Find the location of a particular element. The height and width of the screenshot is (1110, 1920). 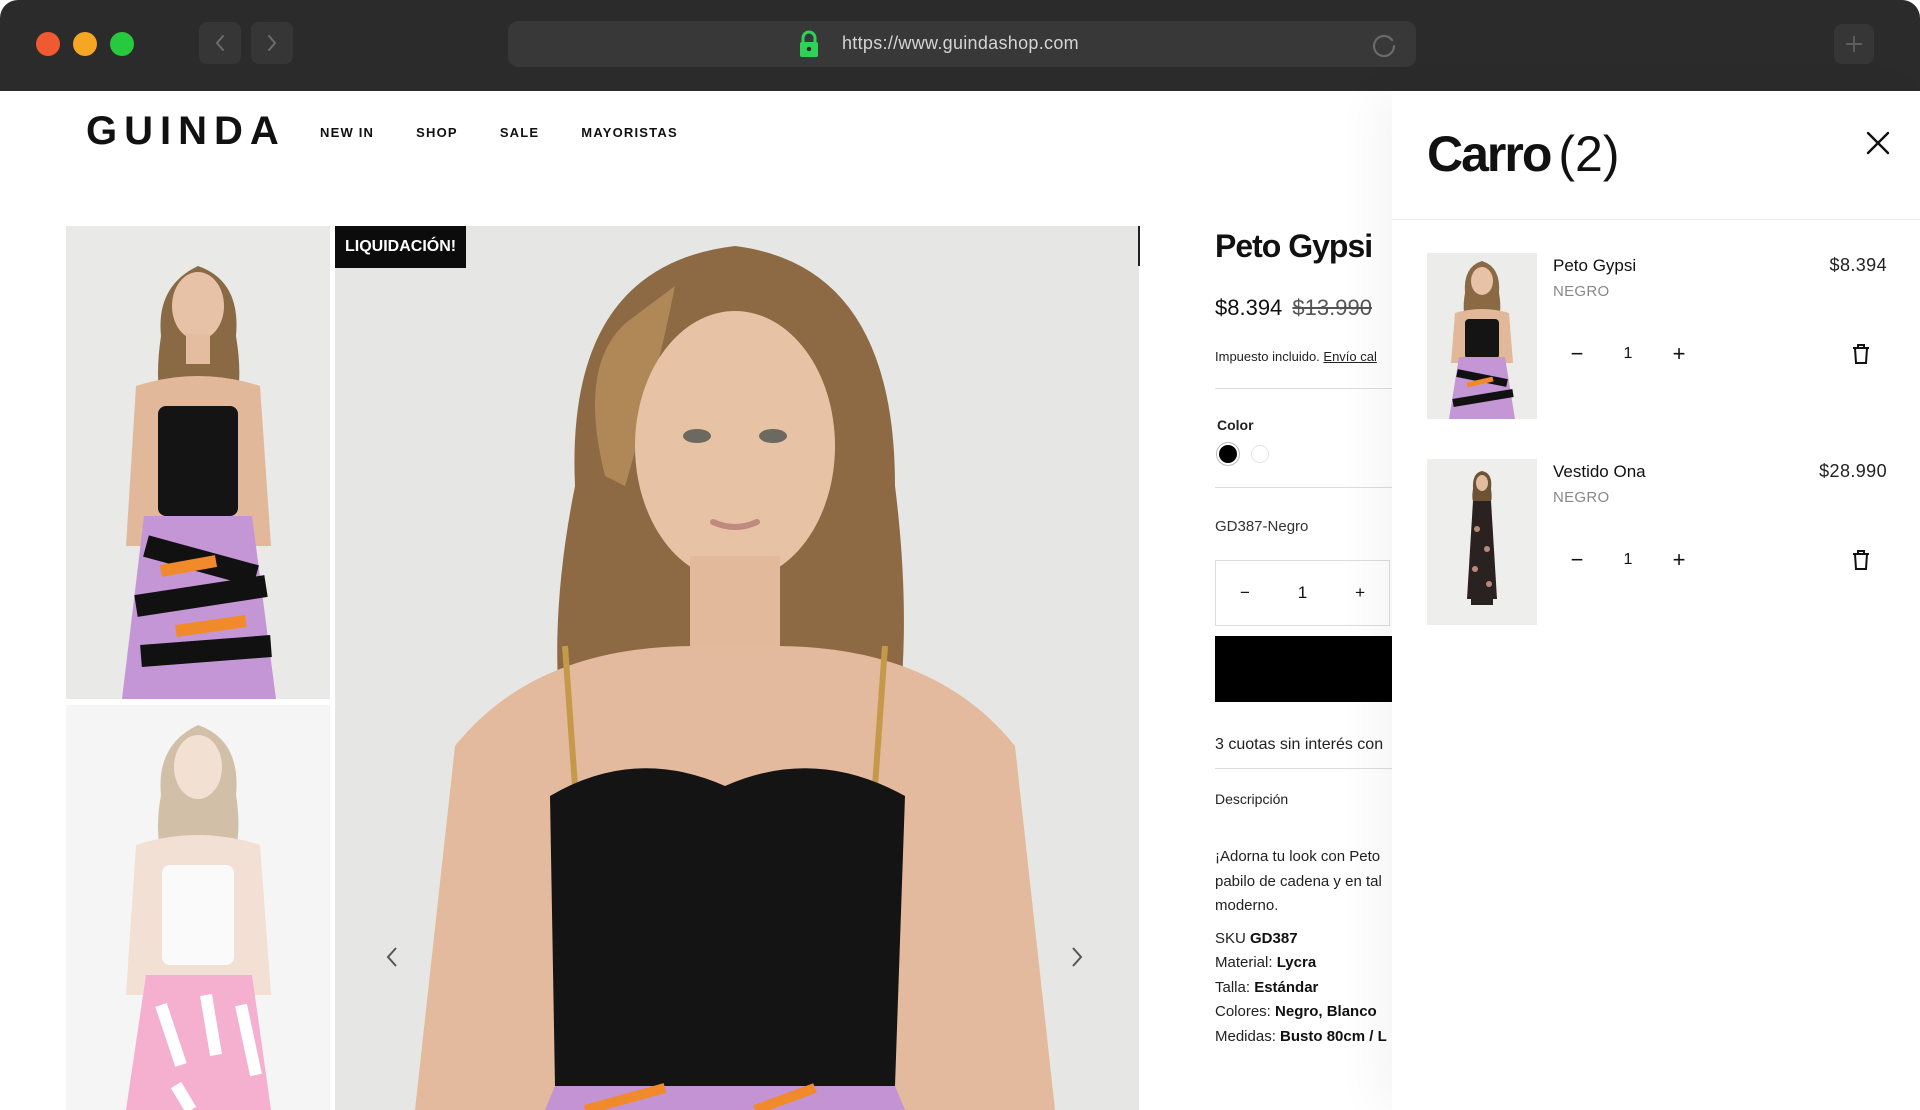

cart-item-price: $28.990 is located at coordinates (1853, 471).